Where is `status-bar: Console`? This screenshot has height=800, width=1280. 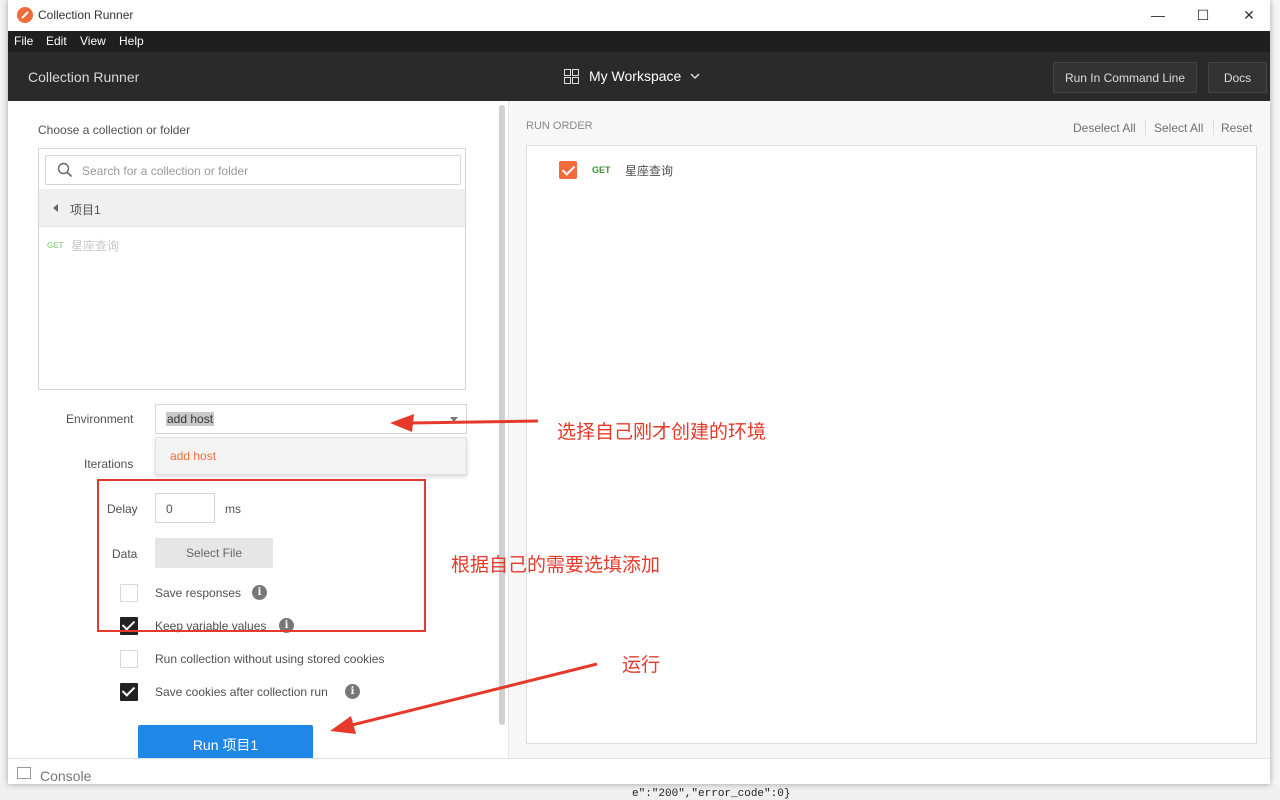 status-bar: Console is located at coordinates (639, 771).